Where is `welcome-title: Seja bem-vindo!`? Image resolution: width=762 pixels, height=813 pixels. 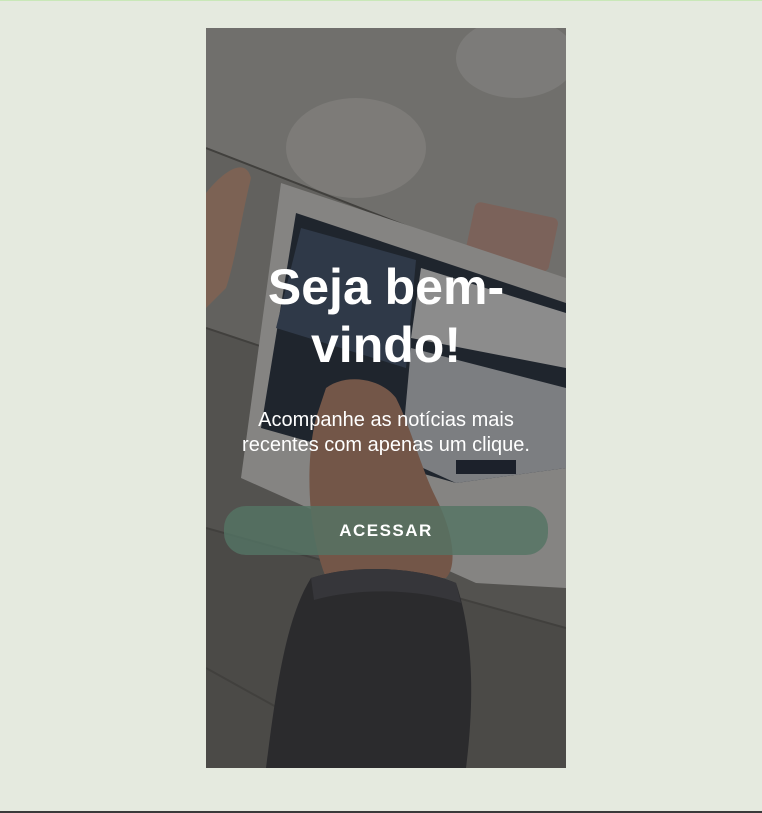
welcome-title: Seja bem-vindo! is located at coordinates (386, 316).